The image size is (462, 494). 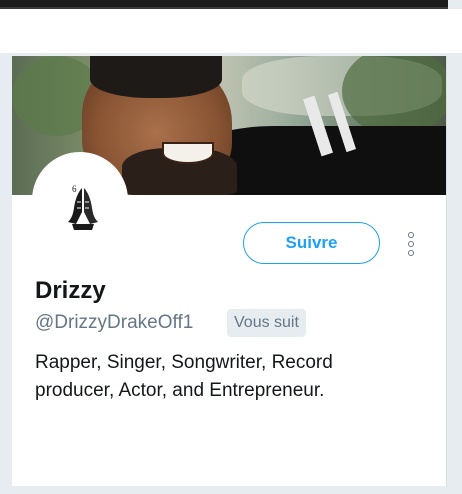 I want to click on follow-button: Suivre, so click(x=311, y=243).